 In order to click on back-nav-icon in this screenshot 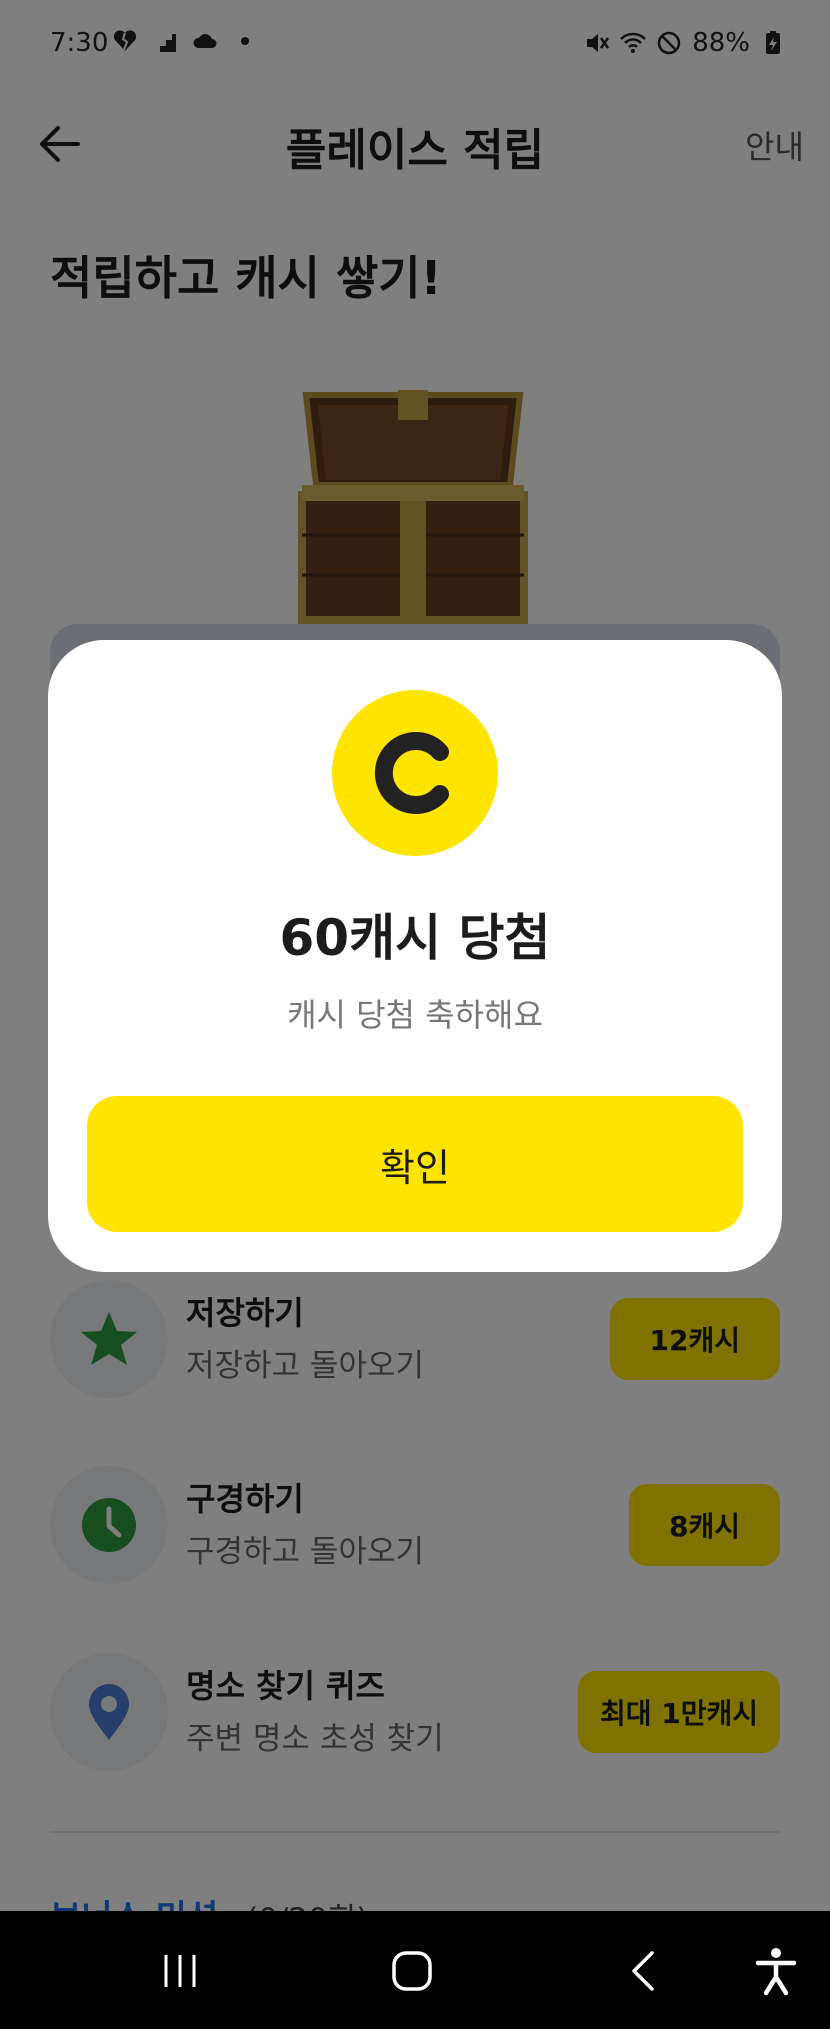, I will do `click(644, 1971)`.